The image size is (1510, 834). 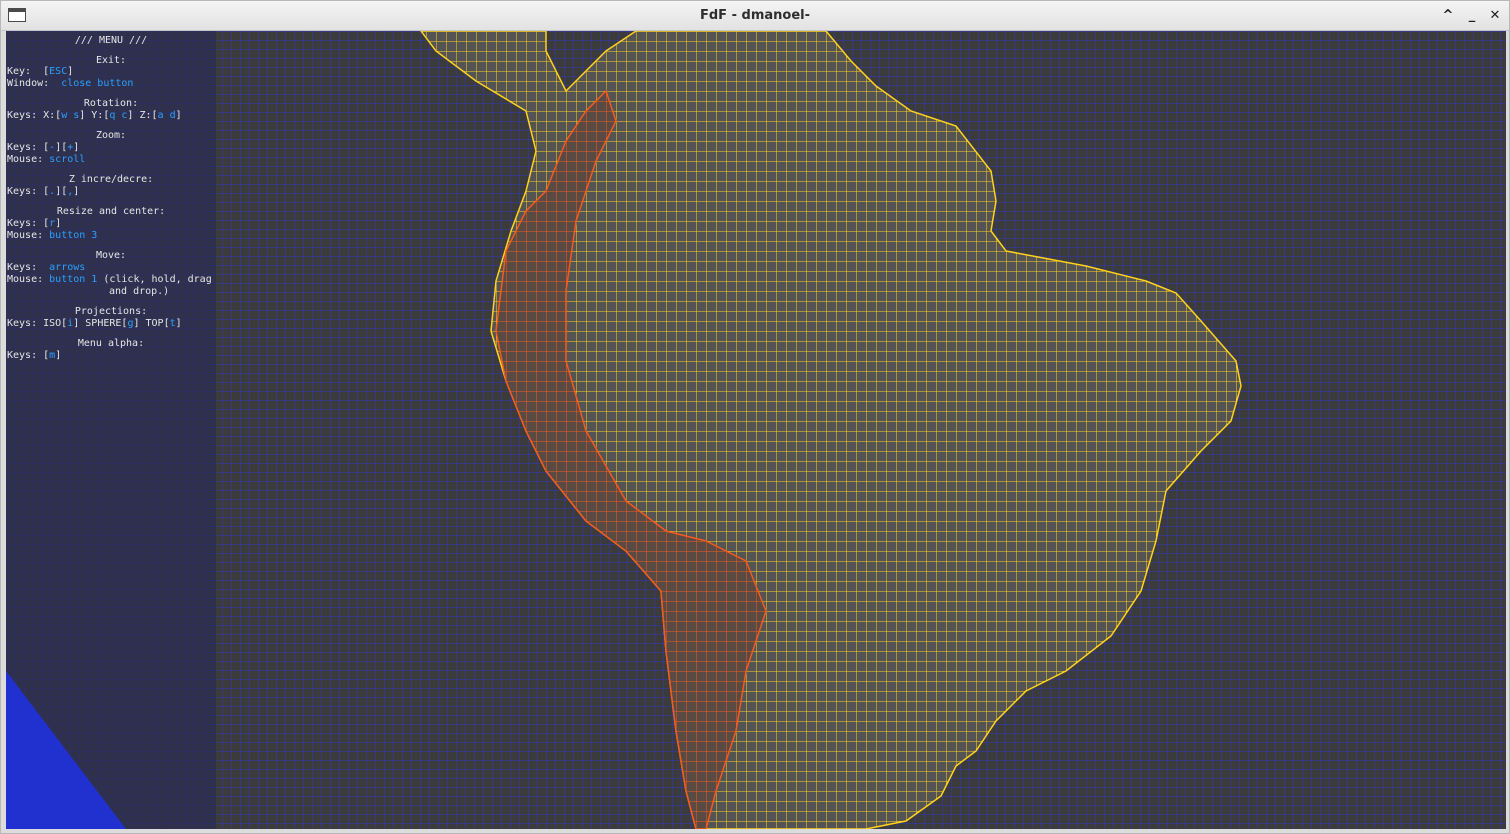 I want to click on close-button: ✕, so click(x=1495, y=16).